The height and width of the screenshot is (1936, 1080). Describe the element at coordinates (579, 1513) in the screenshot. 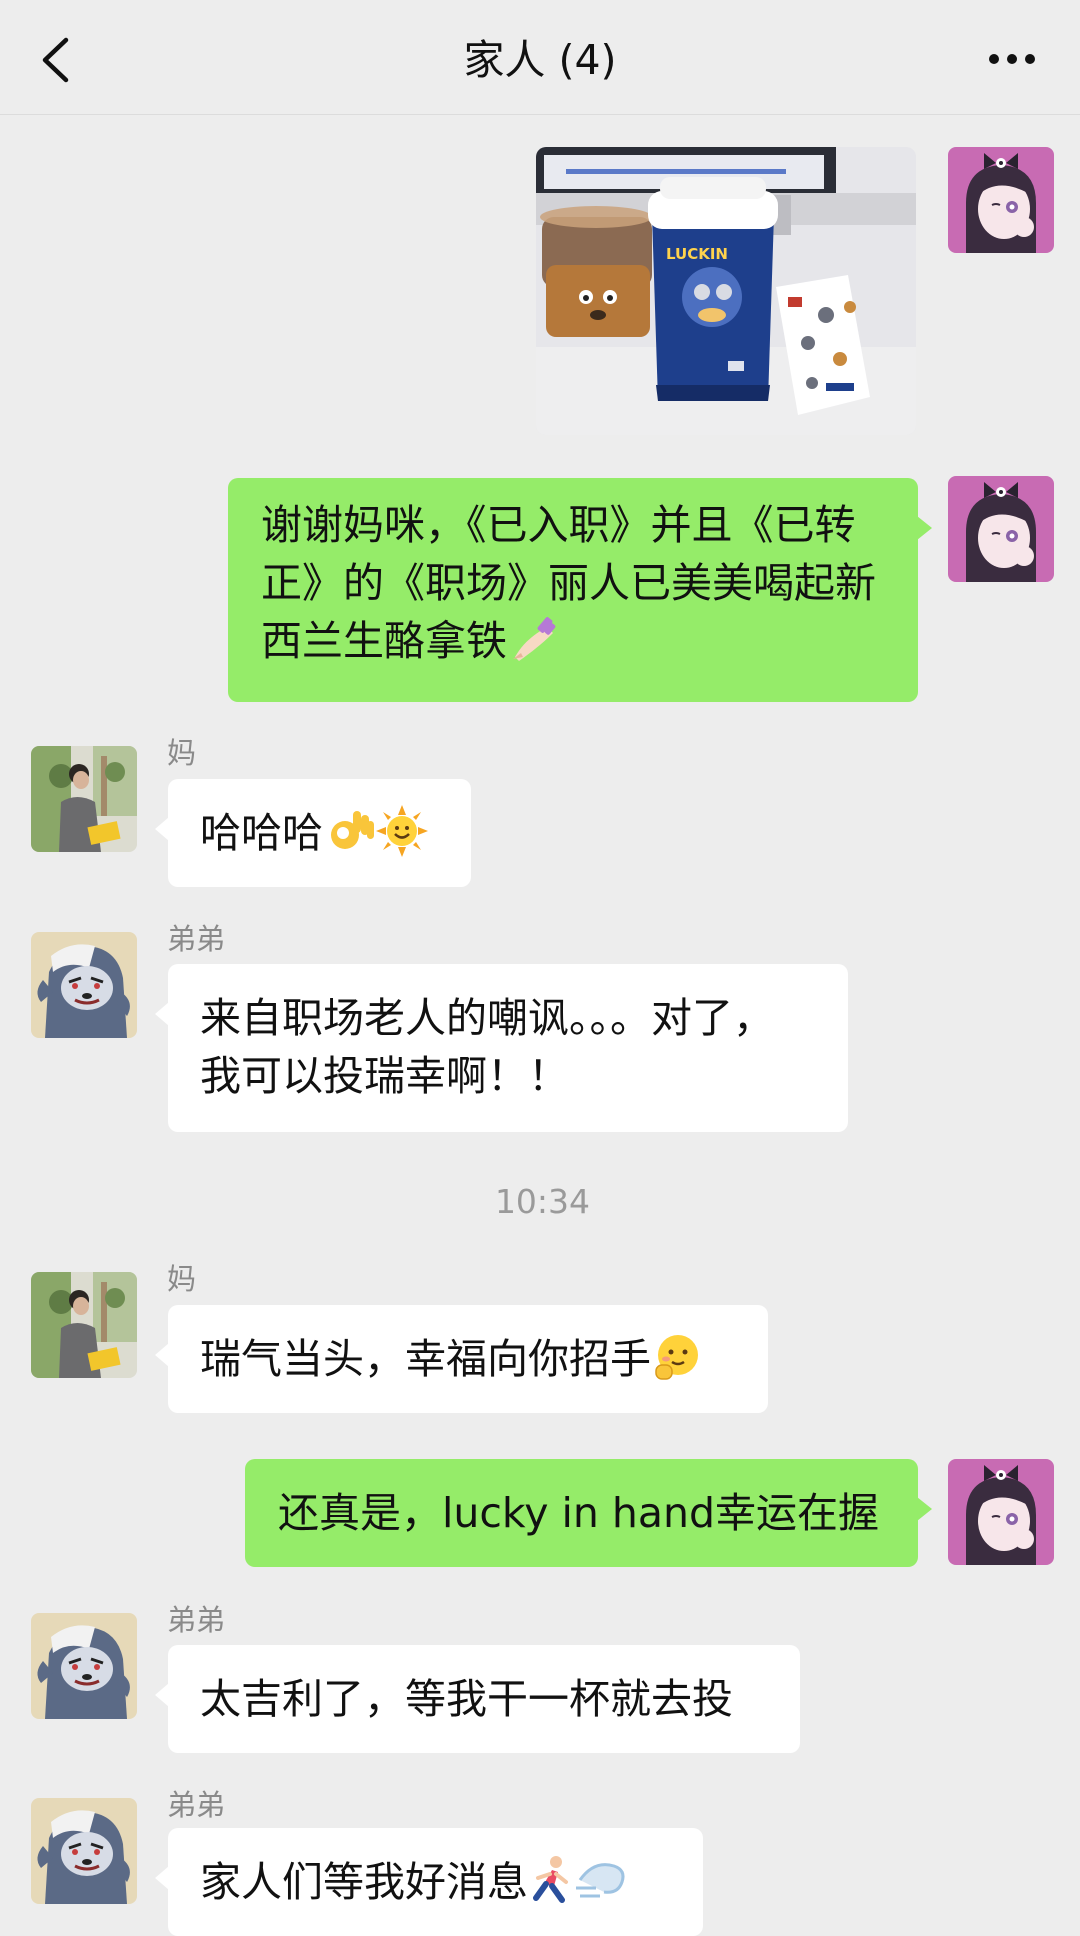

I see `message-text: 还真是，lucky in hand幸运在握` at that location.